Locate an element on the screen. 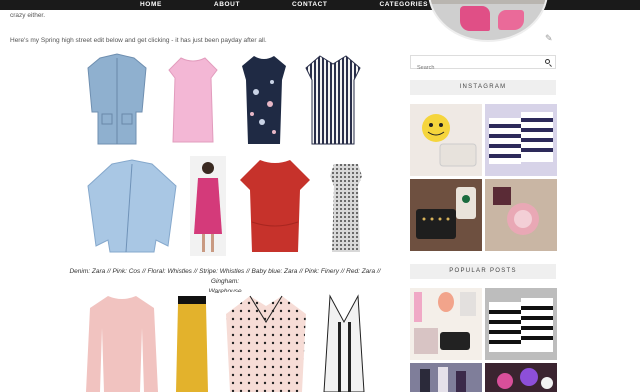  product-image-blush-knit is located at coordinates (122, 342).